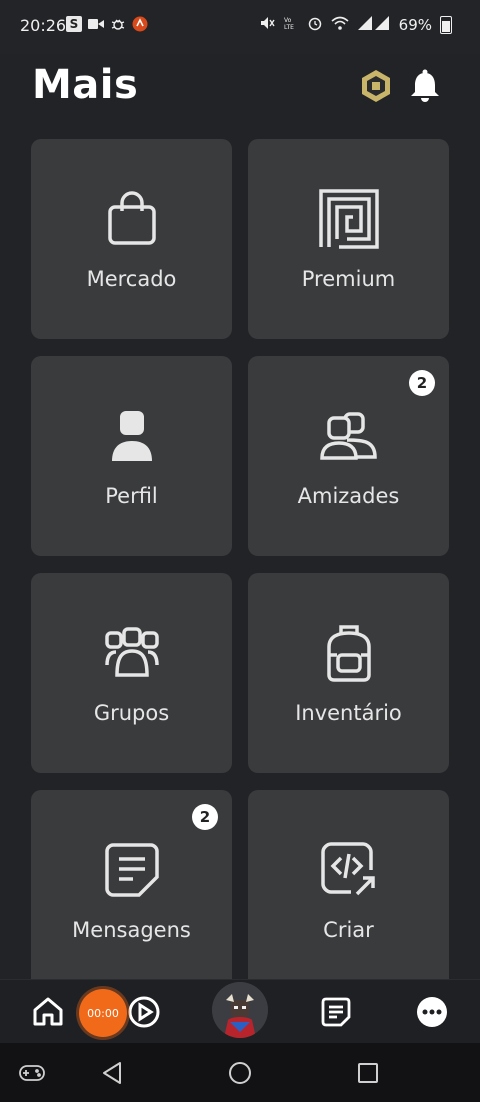  What do you see at coordinates (349, 436) in the screenshot?
I see `friends-icon` at bounding box center [349, 436].